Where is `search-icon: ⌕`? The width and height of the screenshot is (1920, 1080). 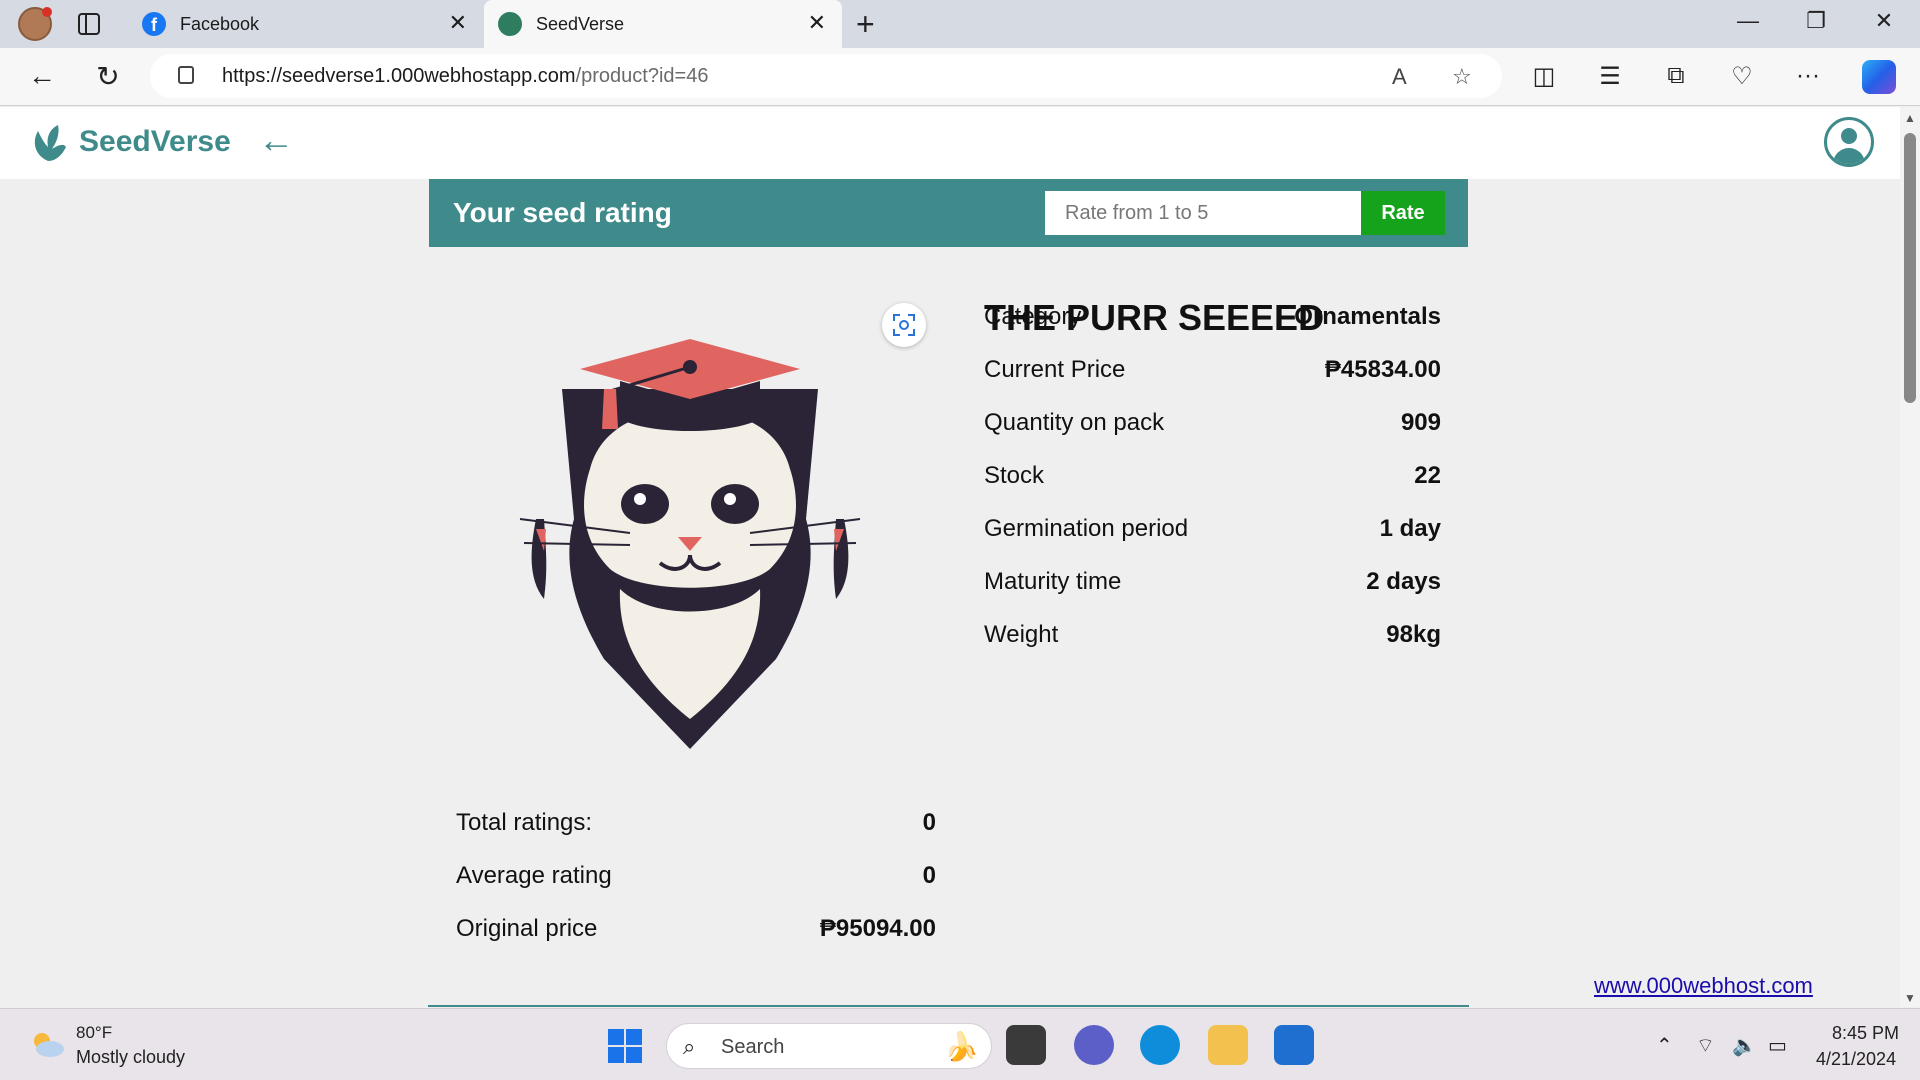
search-icon: ⌕ is located at coordinates (689, 1046).